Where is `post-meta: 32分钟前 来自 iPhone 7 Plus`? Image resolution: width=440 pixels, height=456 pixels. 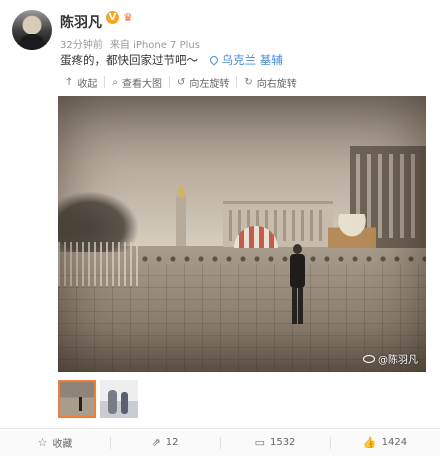 post-meta: 32分钟前 来自 iPhone 7 Plus is located at coordinates (132, 43).